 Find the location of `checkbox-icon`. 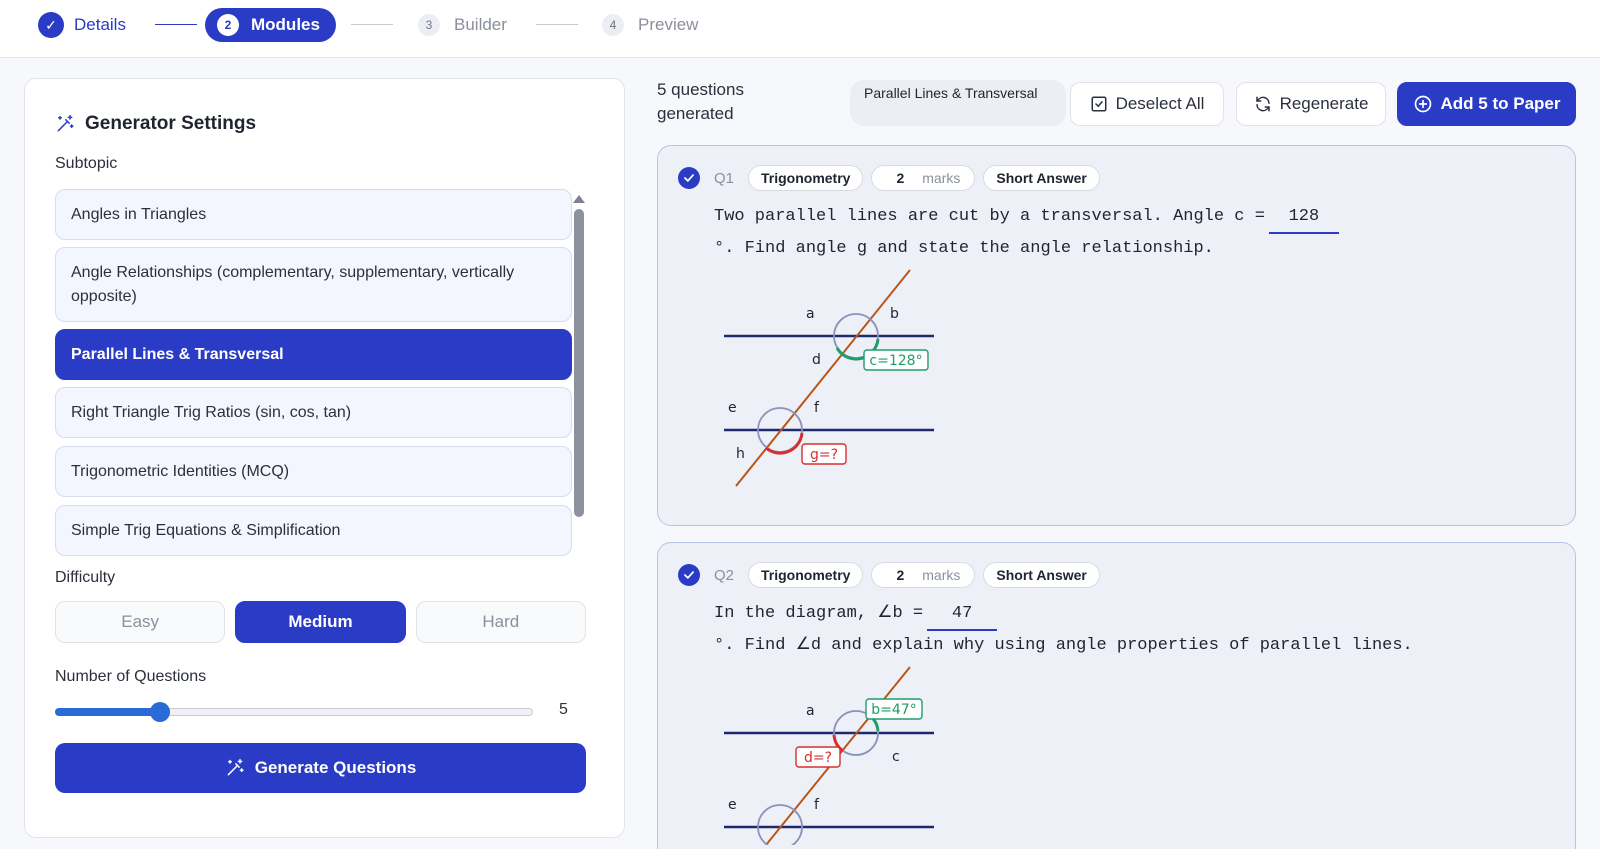

checkbox-icon is located at coordinates (1099, 104).